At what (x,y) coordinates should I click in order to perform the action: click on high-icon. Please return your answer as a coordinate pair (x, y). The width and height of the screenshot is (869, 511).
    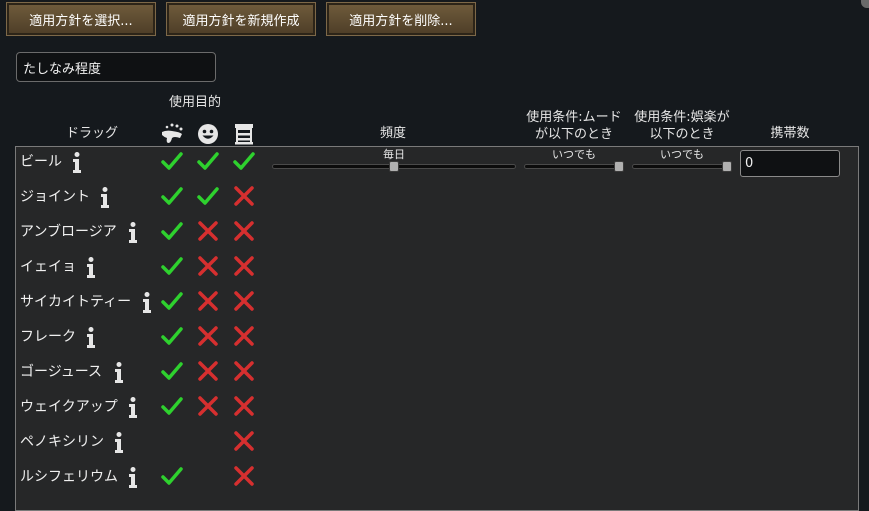
    Looking at the image, I should click on (172, 133).